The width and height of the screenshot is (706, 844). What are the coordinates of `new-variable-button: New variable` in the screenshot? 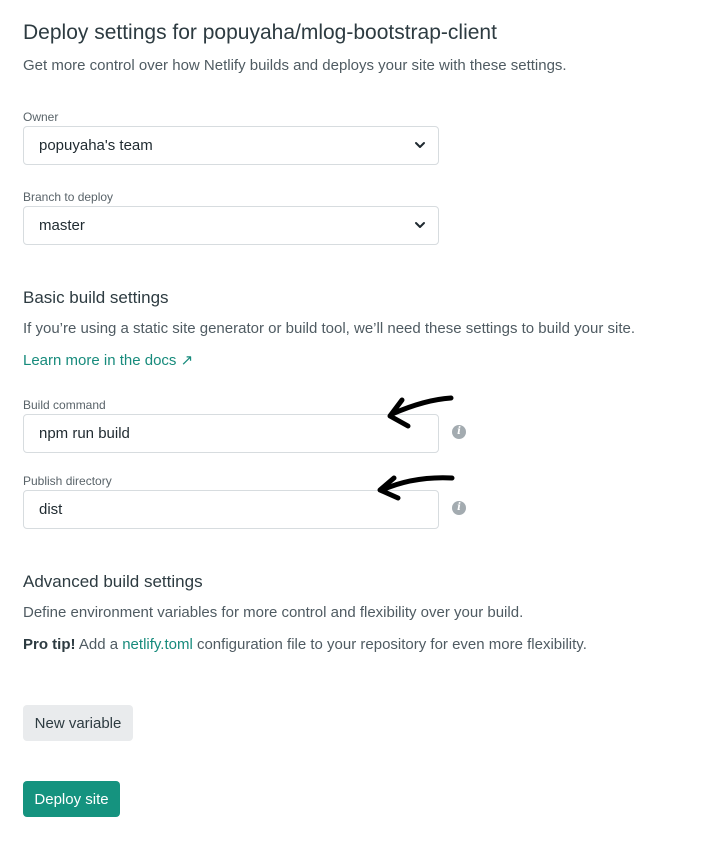 It's located at (78, 723).